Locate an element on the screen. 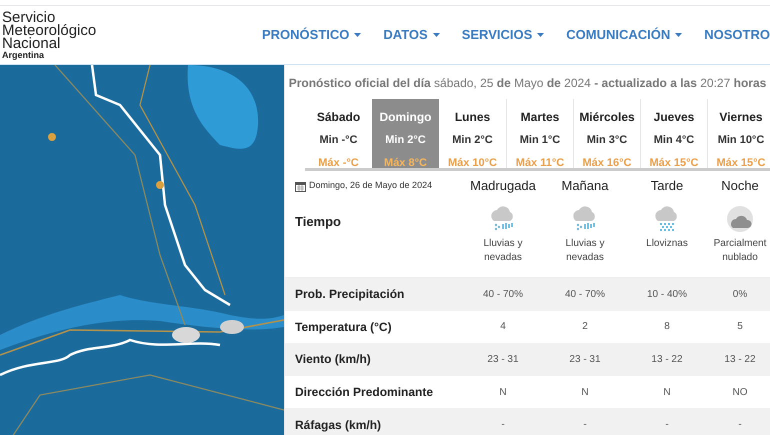 This screenshot has width=770, height=435. min-temp: Min 4°C is located at coordinates (674, 140).